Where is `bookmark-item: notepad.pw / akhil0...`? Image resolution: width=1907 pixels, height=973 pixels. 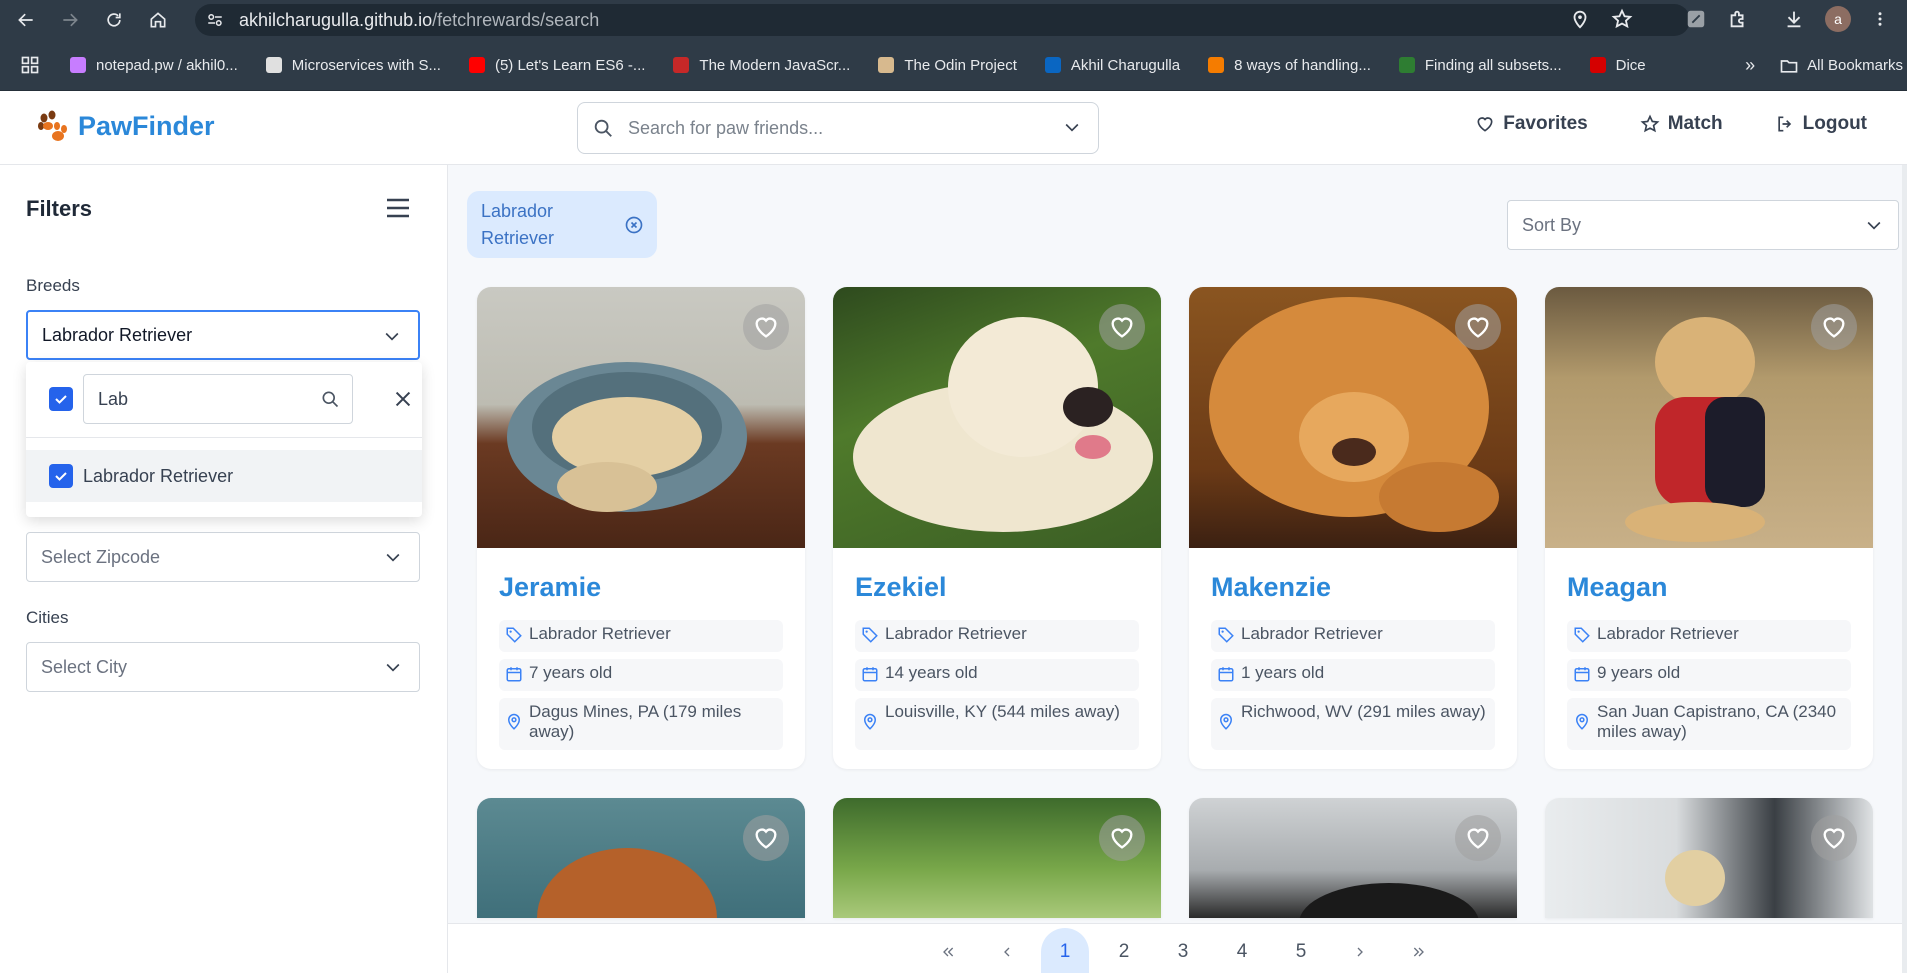
bookmark-item: notepad.pw / akhil0... is located at coordinates (154, 65).